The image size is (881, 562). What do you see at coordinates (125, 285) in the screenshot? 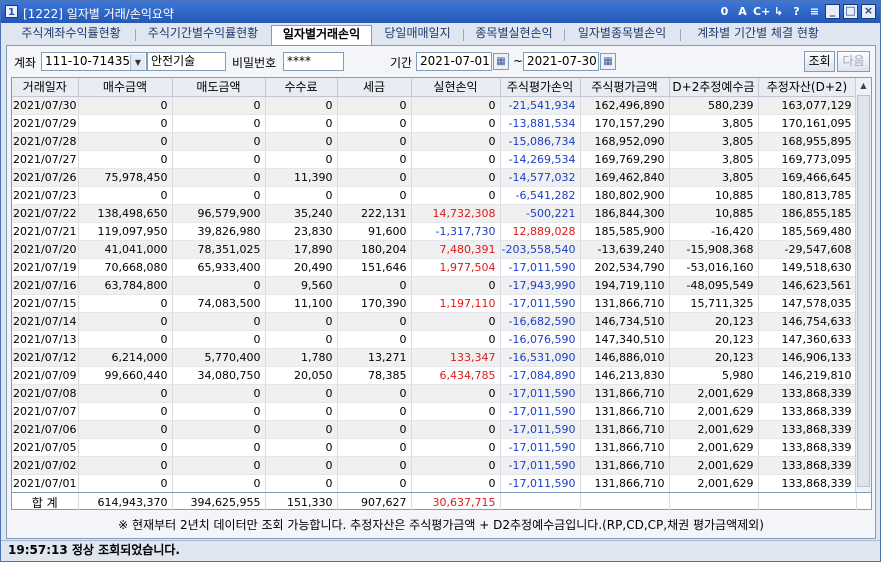
I see `table-cell: 63,784,800` at bounding box center [125, 285].